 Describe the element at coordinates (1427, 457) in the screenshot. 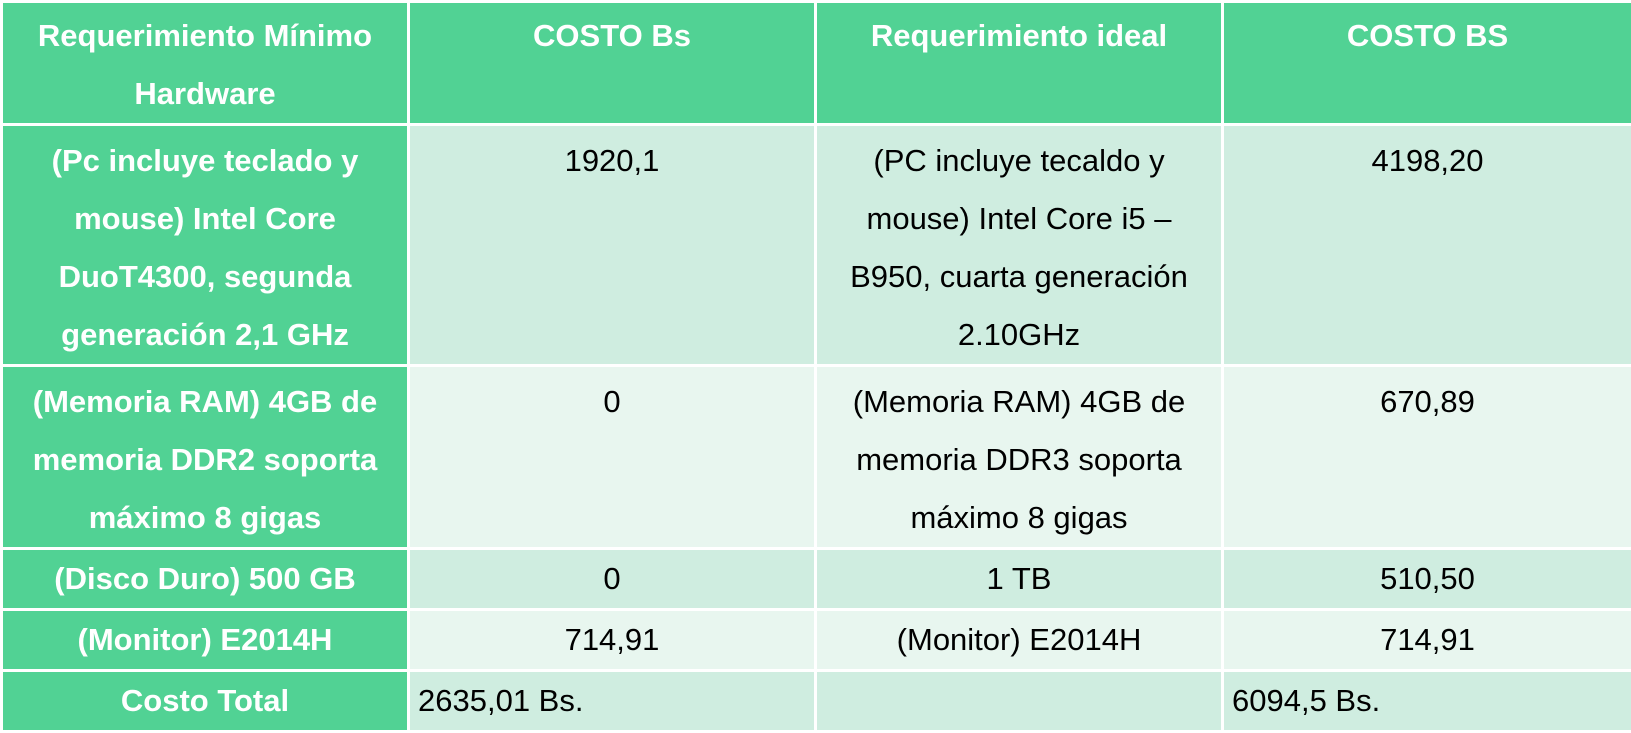

I see `row-costo-ideal: 670,89` at that location.